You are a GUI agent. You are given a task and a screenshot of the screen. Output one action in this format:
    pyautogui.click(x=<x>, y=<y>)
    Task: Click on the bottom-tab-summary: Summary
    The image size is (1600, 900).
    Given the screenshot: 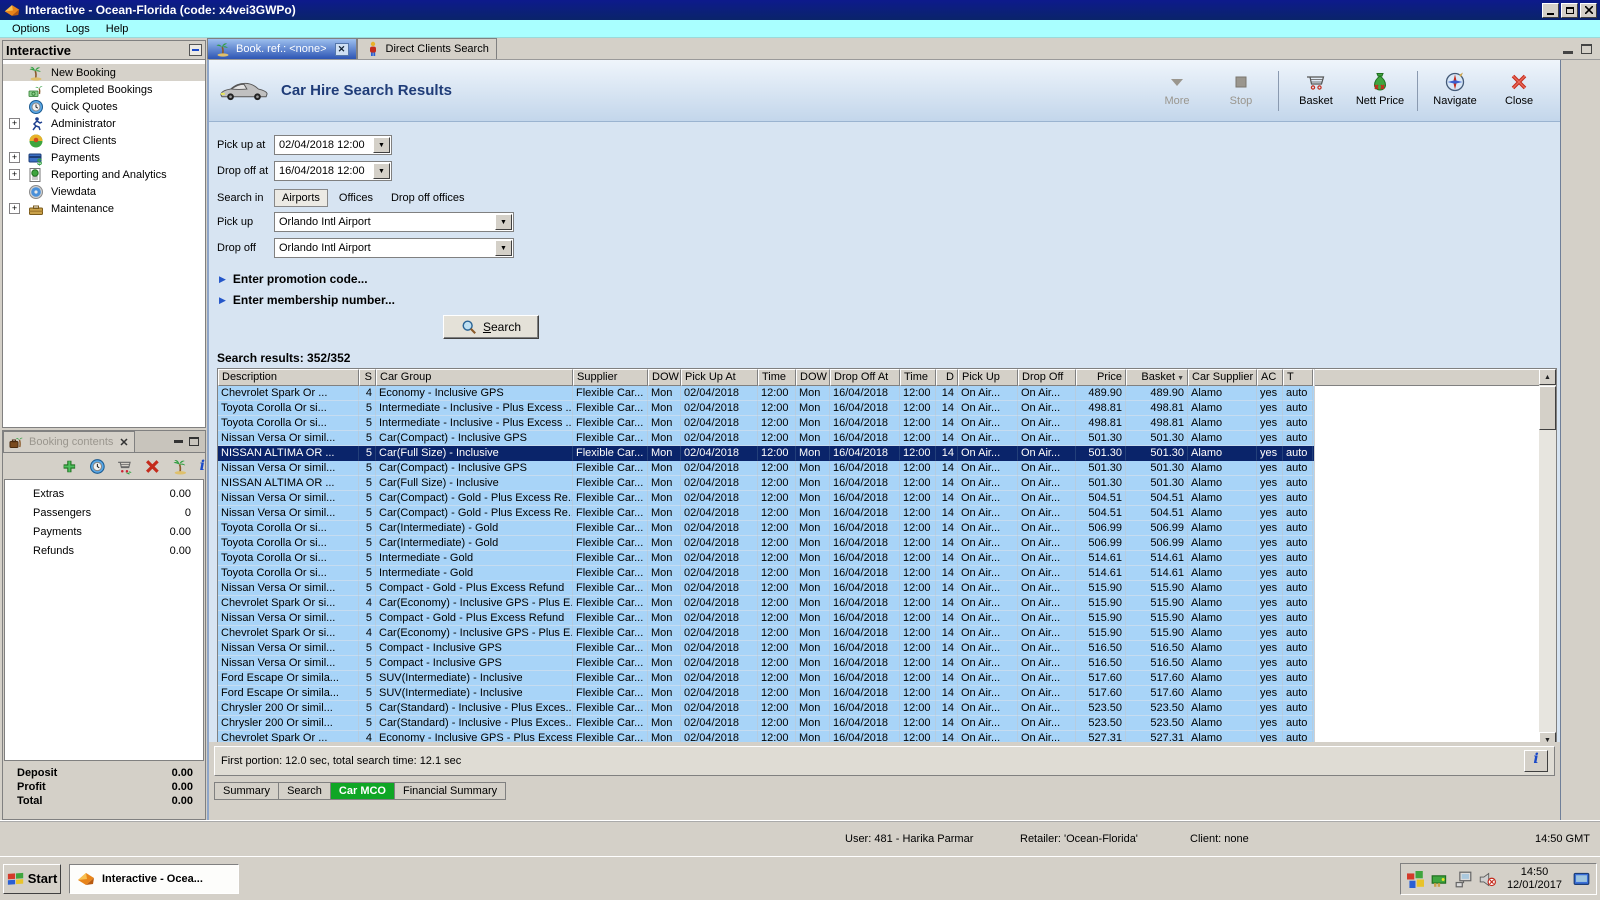 What is the action you would take?
    pyautogui.click(x=247, y=791)
    